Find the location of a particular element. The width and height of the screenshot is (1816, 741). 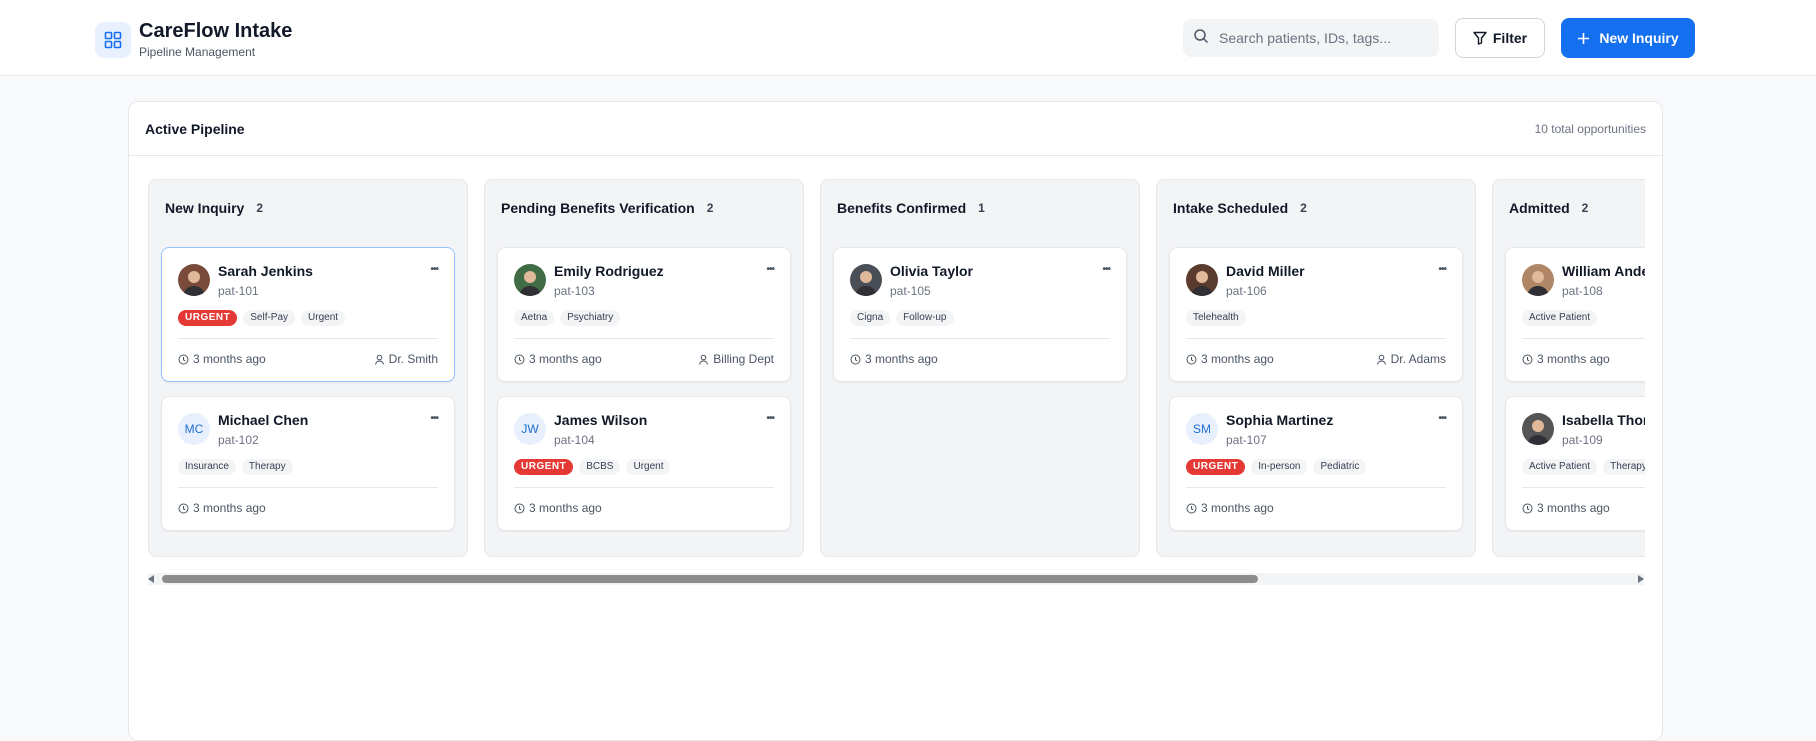

new-inquiry-button: New Inquiry is located at coordinates (1628, 38).